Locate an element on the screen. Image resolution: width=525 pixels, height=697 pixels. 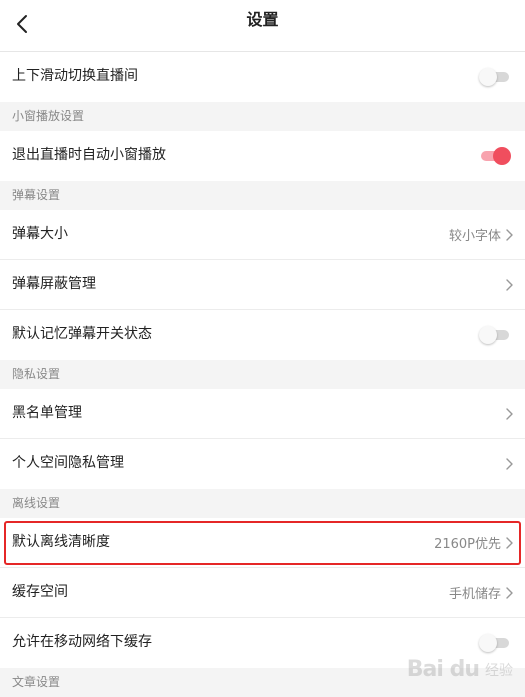
setting-label: 默认记忆弹幕开关状态 is located at coordinates (82, 334).